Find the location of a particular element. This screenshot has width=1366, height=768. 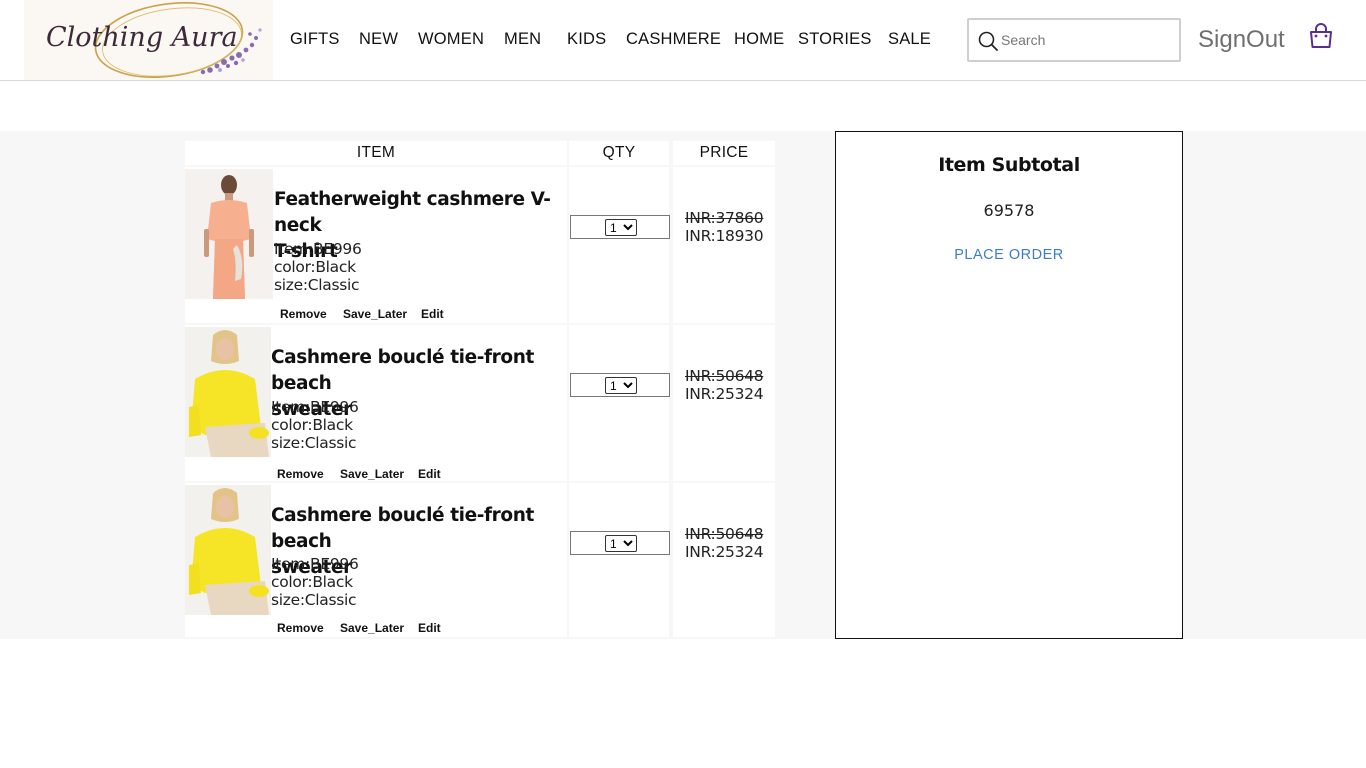

header-item: ITEM is located at coordinates (376, 153).